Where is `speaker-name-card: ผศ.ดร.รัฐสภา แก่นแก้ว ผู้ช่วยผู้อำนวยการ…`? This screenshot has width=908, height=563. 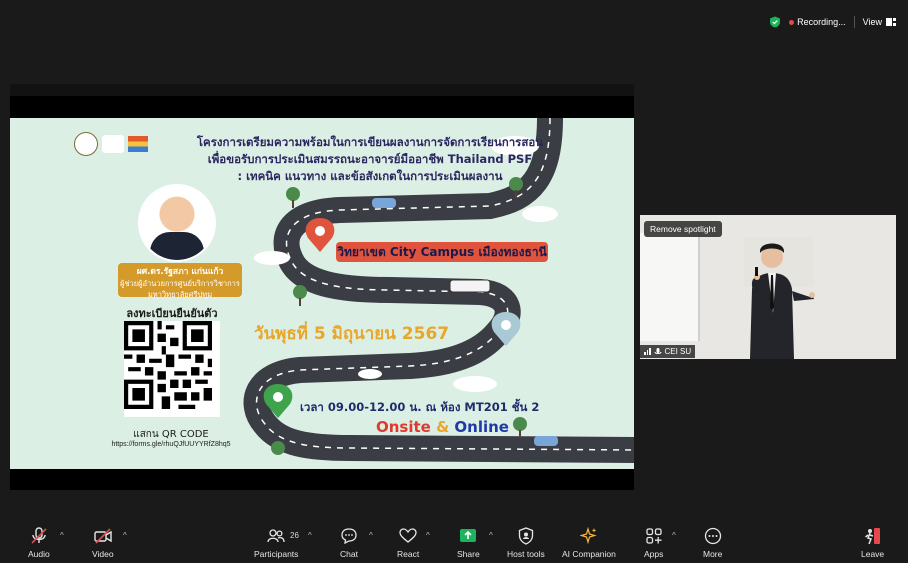
speaker-name-card: ผศ.ดร.รัฐสภา แก่นแก้ว ผู้ช่วยผู้อำนวยการ… is located at coordinates (180, 281).